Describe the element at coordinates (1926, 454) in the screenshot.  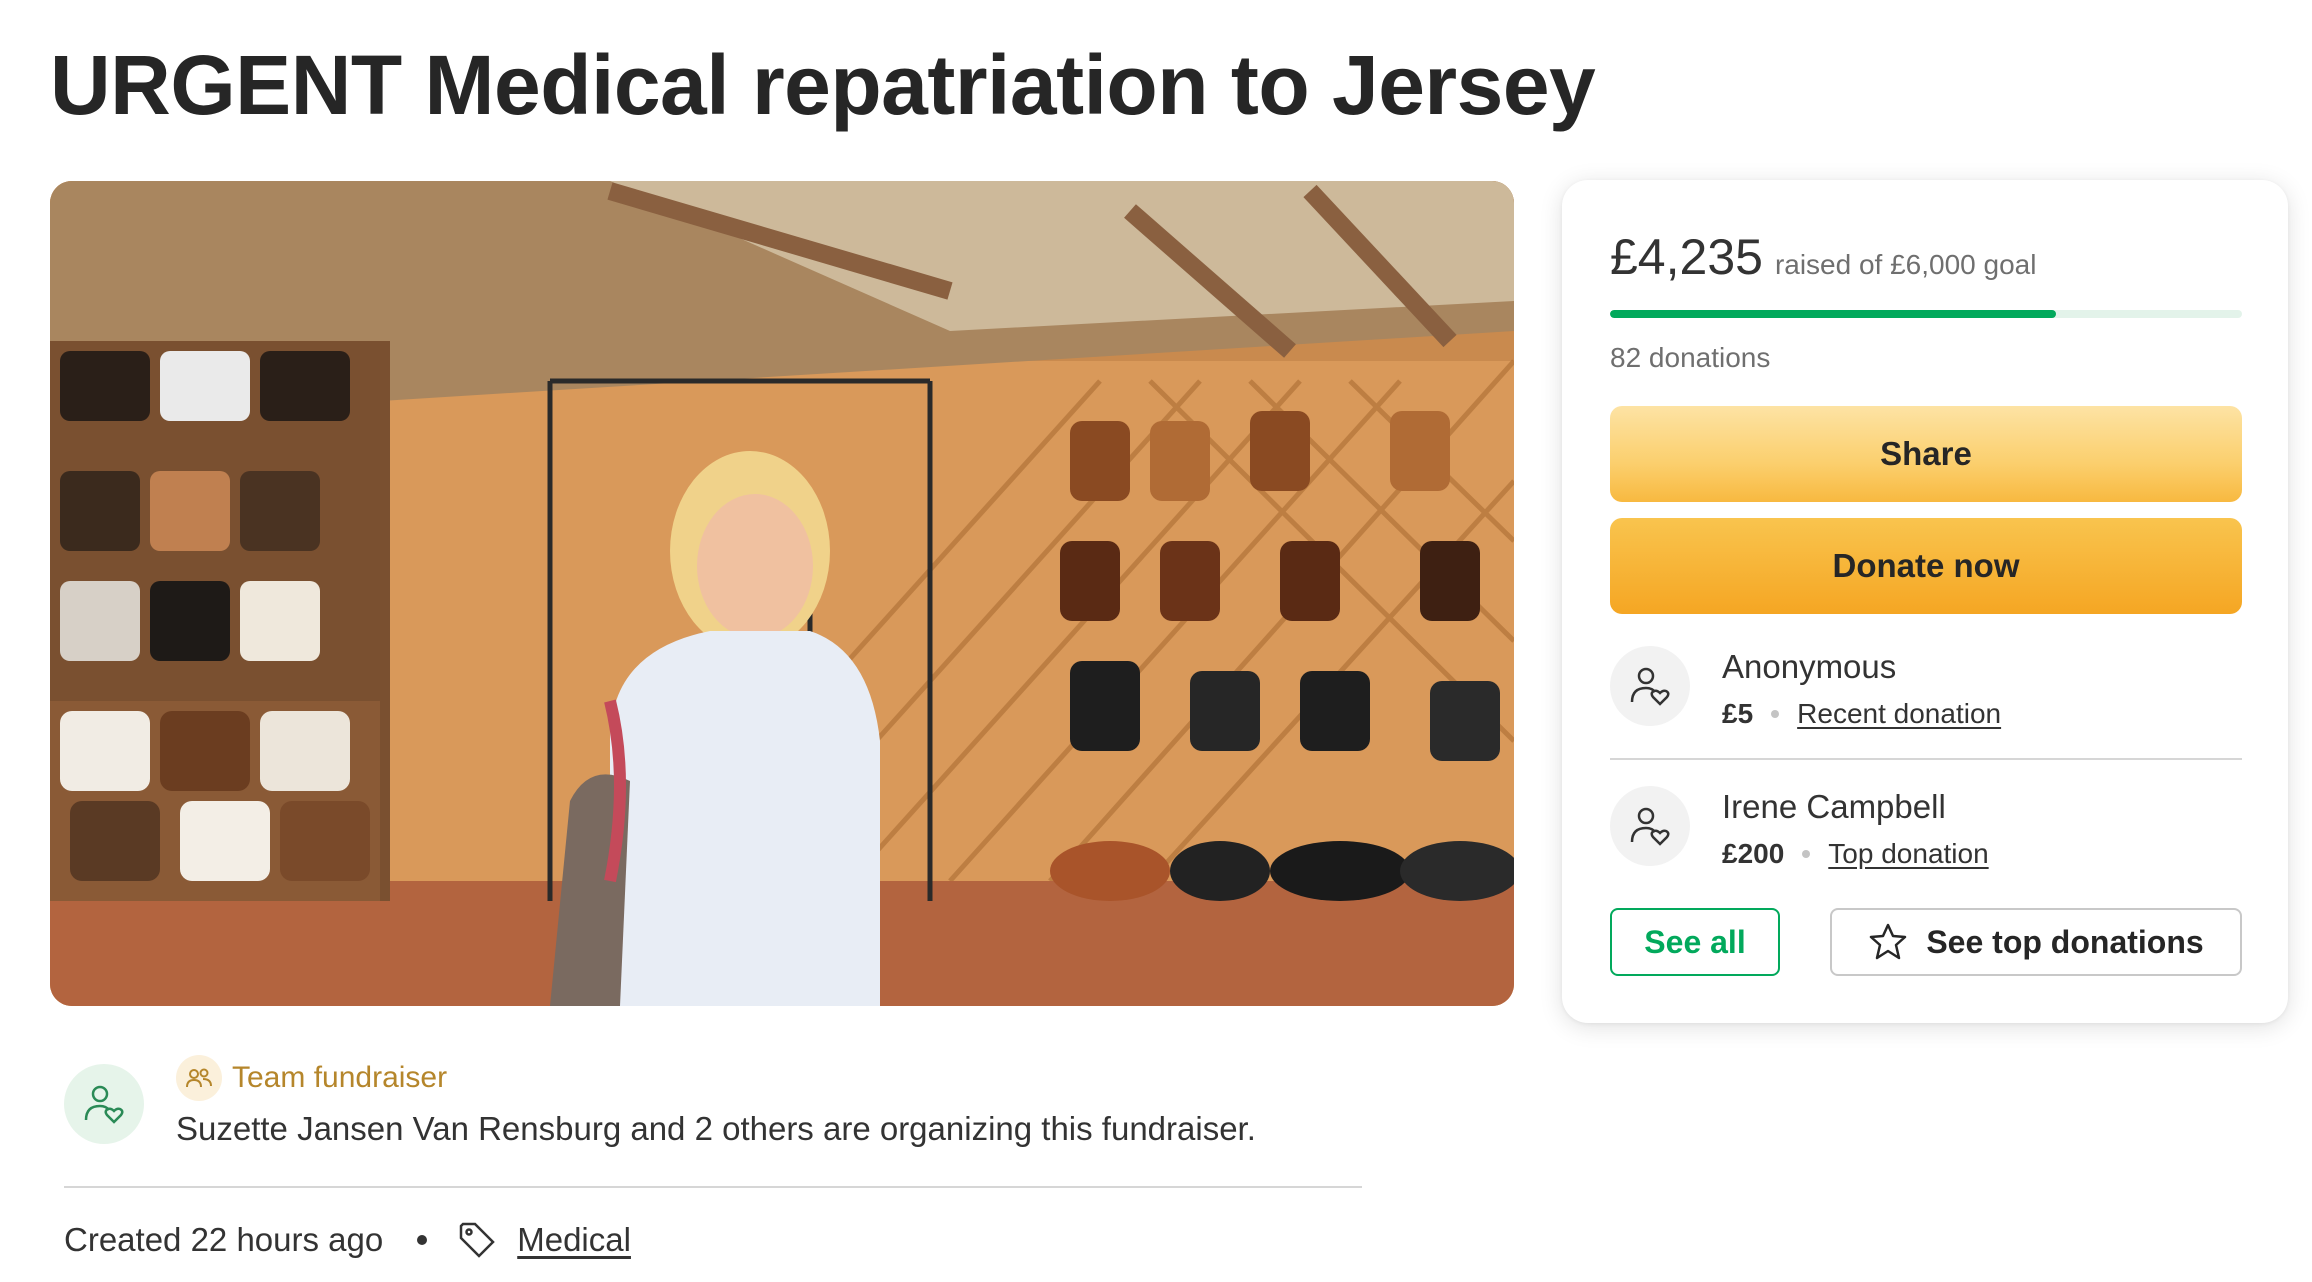
I see `share-button: Share` at that location.